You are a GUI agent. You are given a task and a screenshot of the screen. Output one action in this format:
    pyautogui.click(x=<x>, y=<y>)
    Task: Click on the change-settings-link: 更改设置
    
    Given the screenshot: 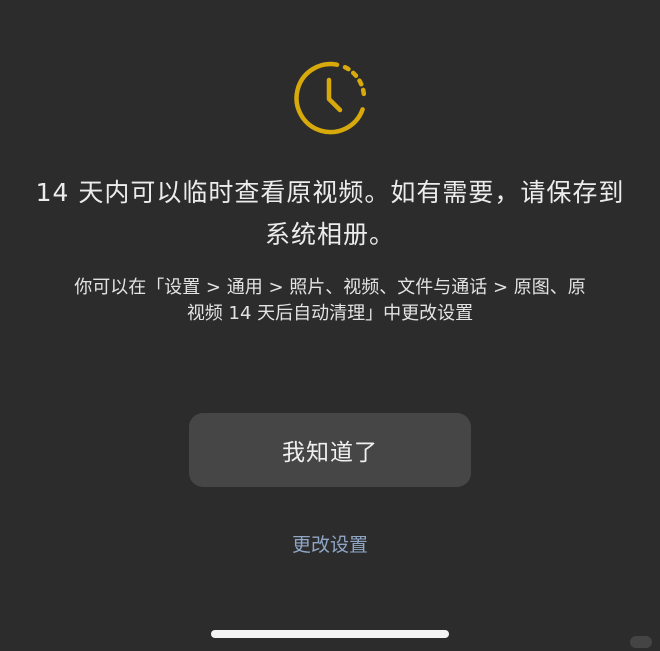 What is the action you would take?
    pyautogui.click(x=330, y=543)
    